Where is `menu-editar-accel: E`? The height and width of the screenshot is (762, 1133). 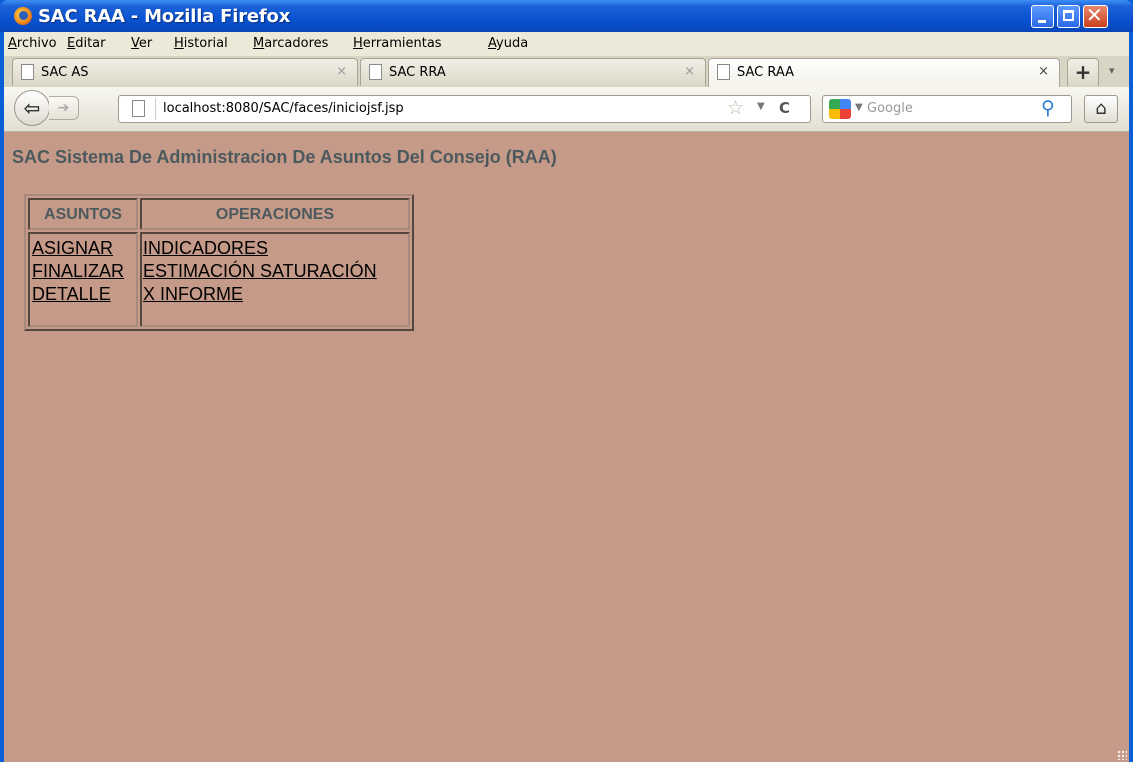
menu-editar-accel: E is located at coordinates (71, 43).